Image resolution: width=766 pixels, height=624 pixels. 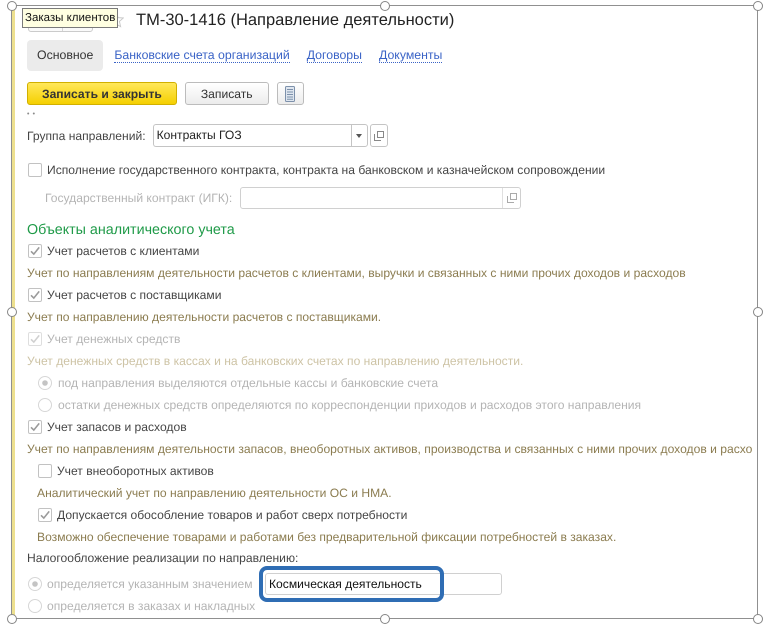 What do you see at coordinates (214, 493) in the screenshot?
I see `description-text: Аналитический учет по направлению деятельности ОС и НМА.` at bounding box center [214, 493].